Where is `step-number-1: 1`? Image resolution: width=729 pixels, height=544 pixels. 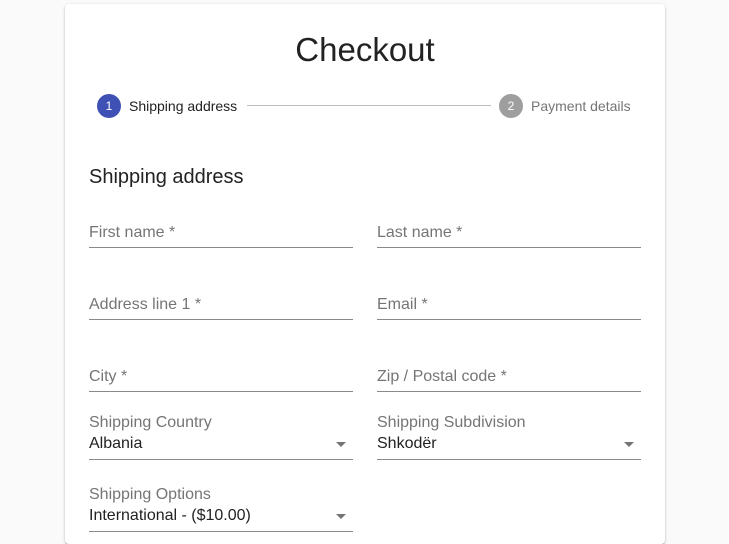 step-number-1: 1 is located at coordinates (109, 106).